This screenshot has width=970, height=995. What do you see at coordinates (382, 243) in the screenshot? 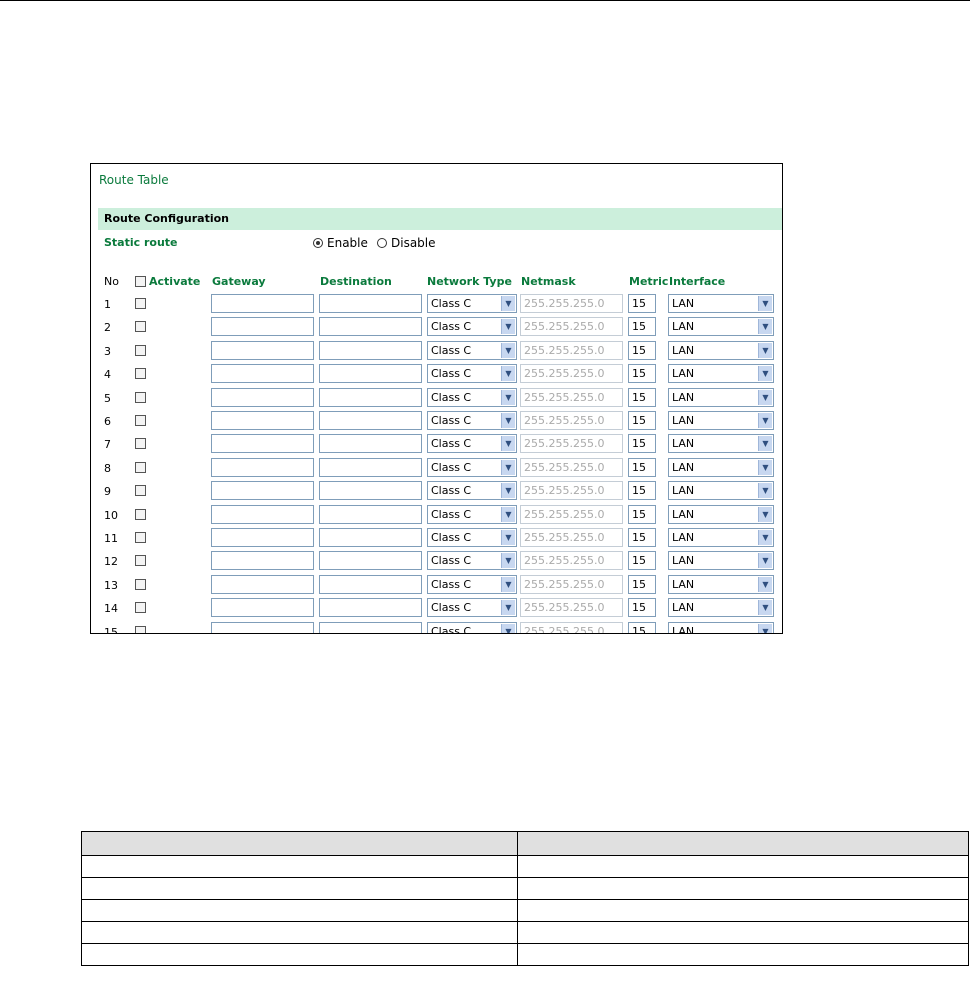
I see `radio-icon` at bounding box center [382, 243].